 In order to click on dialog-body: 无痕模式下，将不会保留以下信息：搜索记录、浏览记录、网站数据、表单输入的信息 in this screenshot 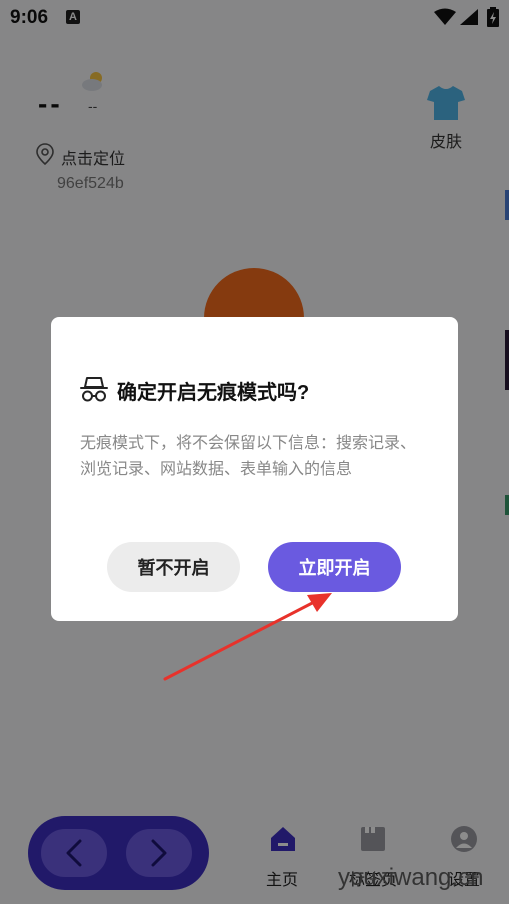, I will do `click(248, 456)`.